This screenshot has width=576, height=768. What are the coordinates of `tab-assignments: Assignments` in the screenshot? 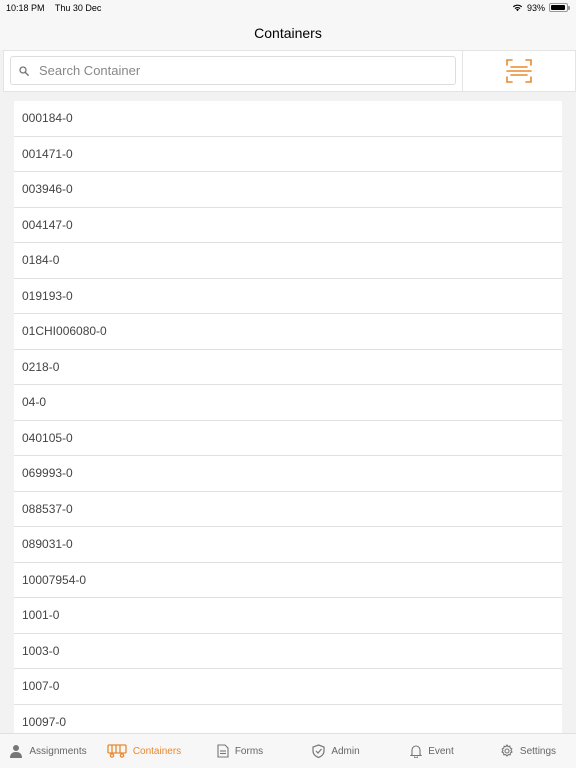 It's located at (48, 751).